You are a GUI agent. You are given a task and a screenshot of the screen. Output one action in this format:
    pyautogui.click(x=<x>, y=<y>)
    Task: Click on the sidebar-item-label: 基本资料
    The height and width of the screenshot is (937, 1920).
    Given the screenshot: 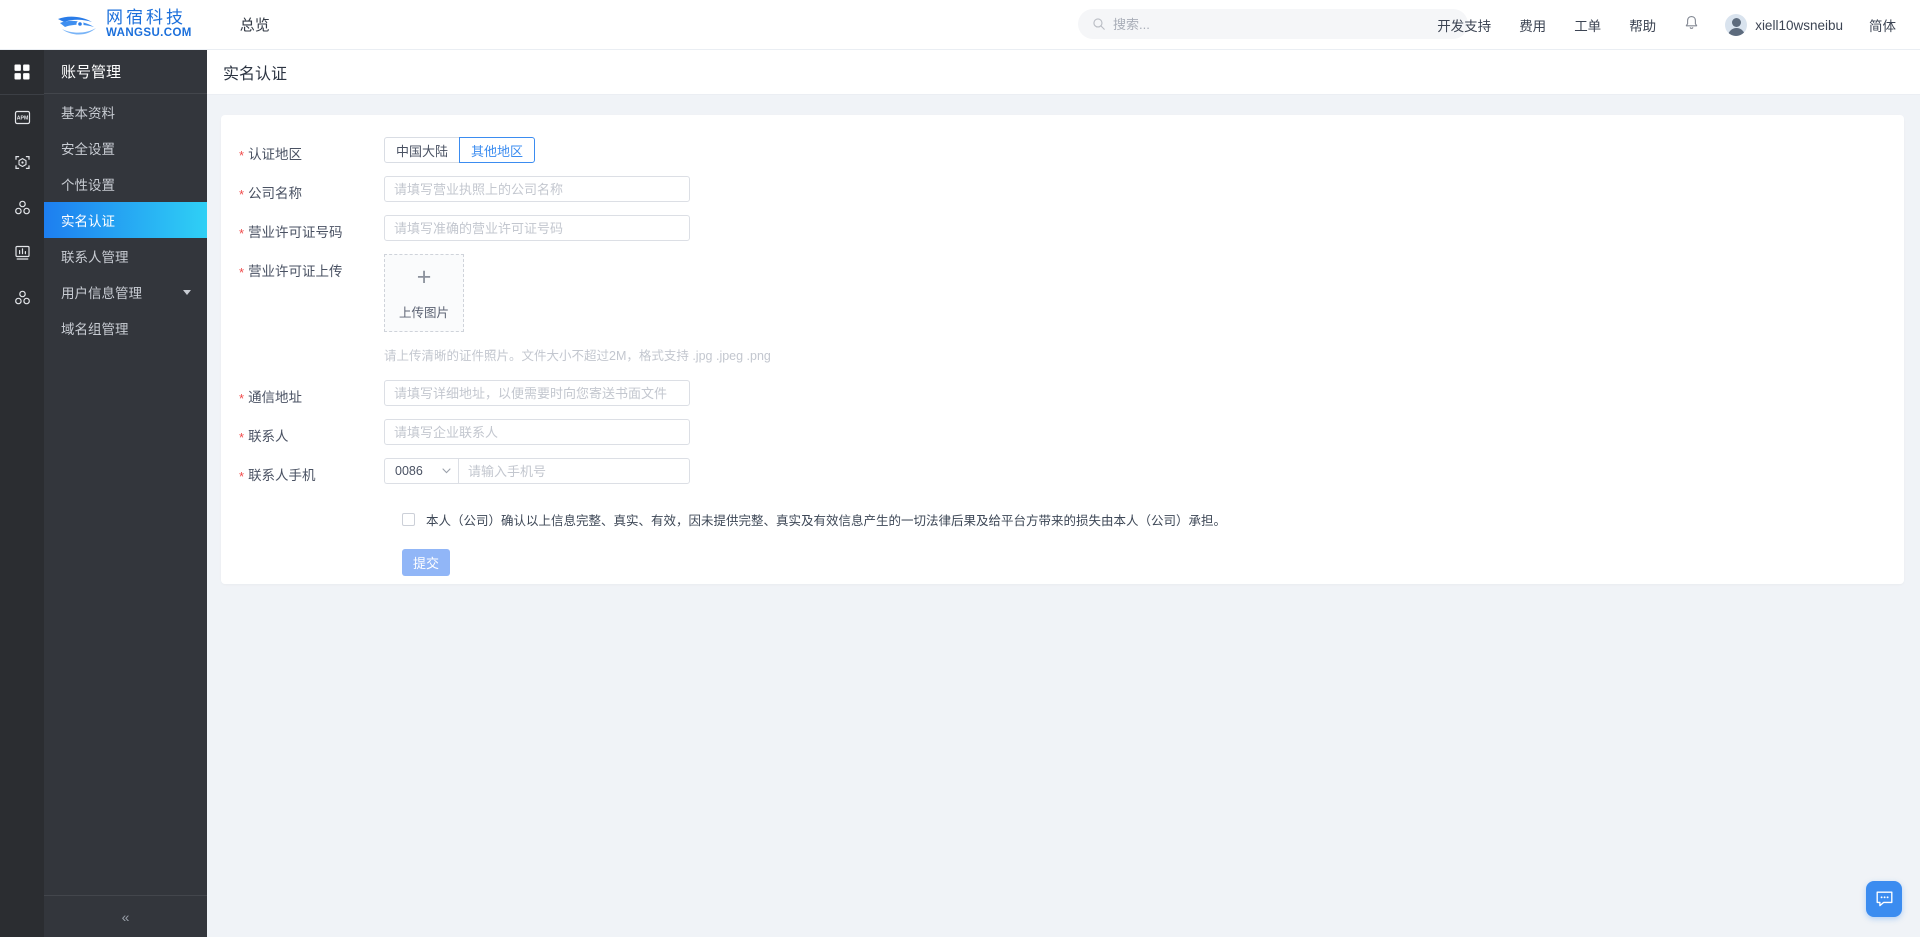 What is the action you would take?
    pyautogui.click(x=88, y=113)
    